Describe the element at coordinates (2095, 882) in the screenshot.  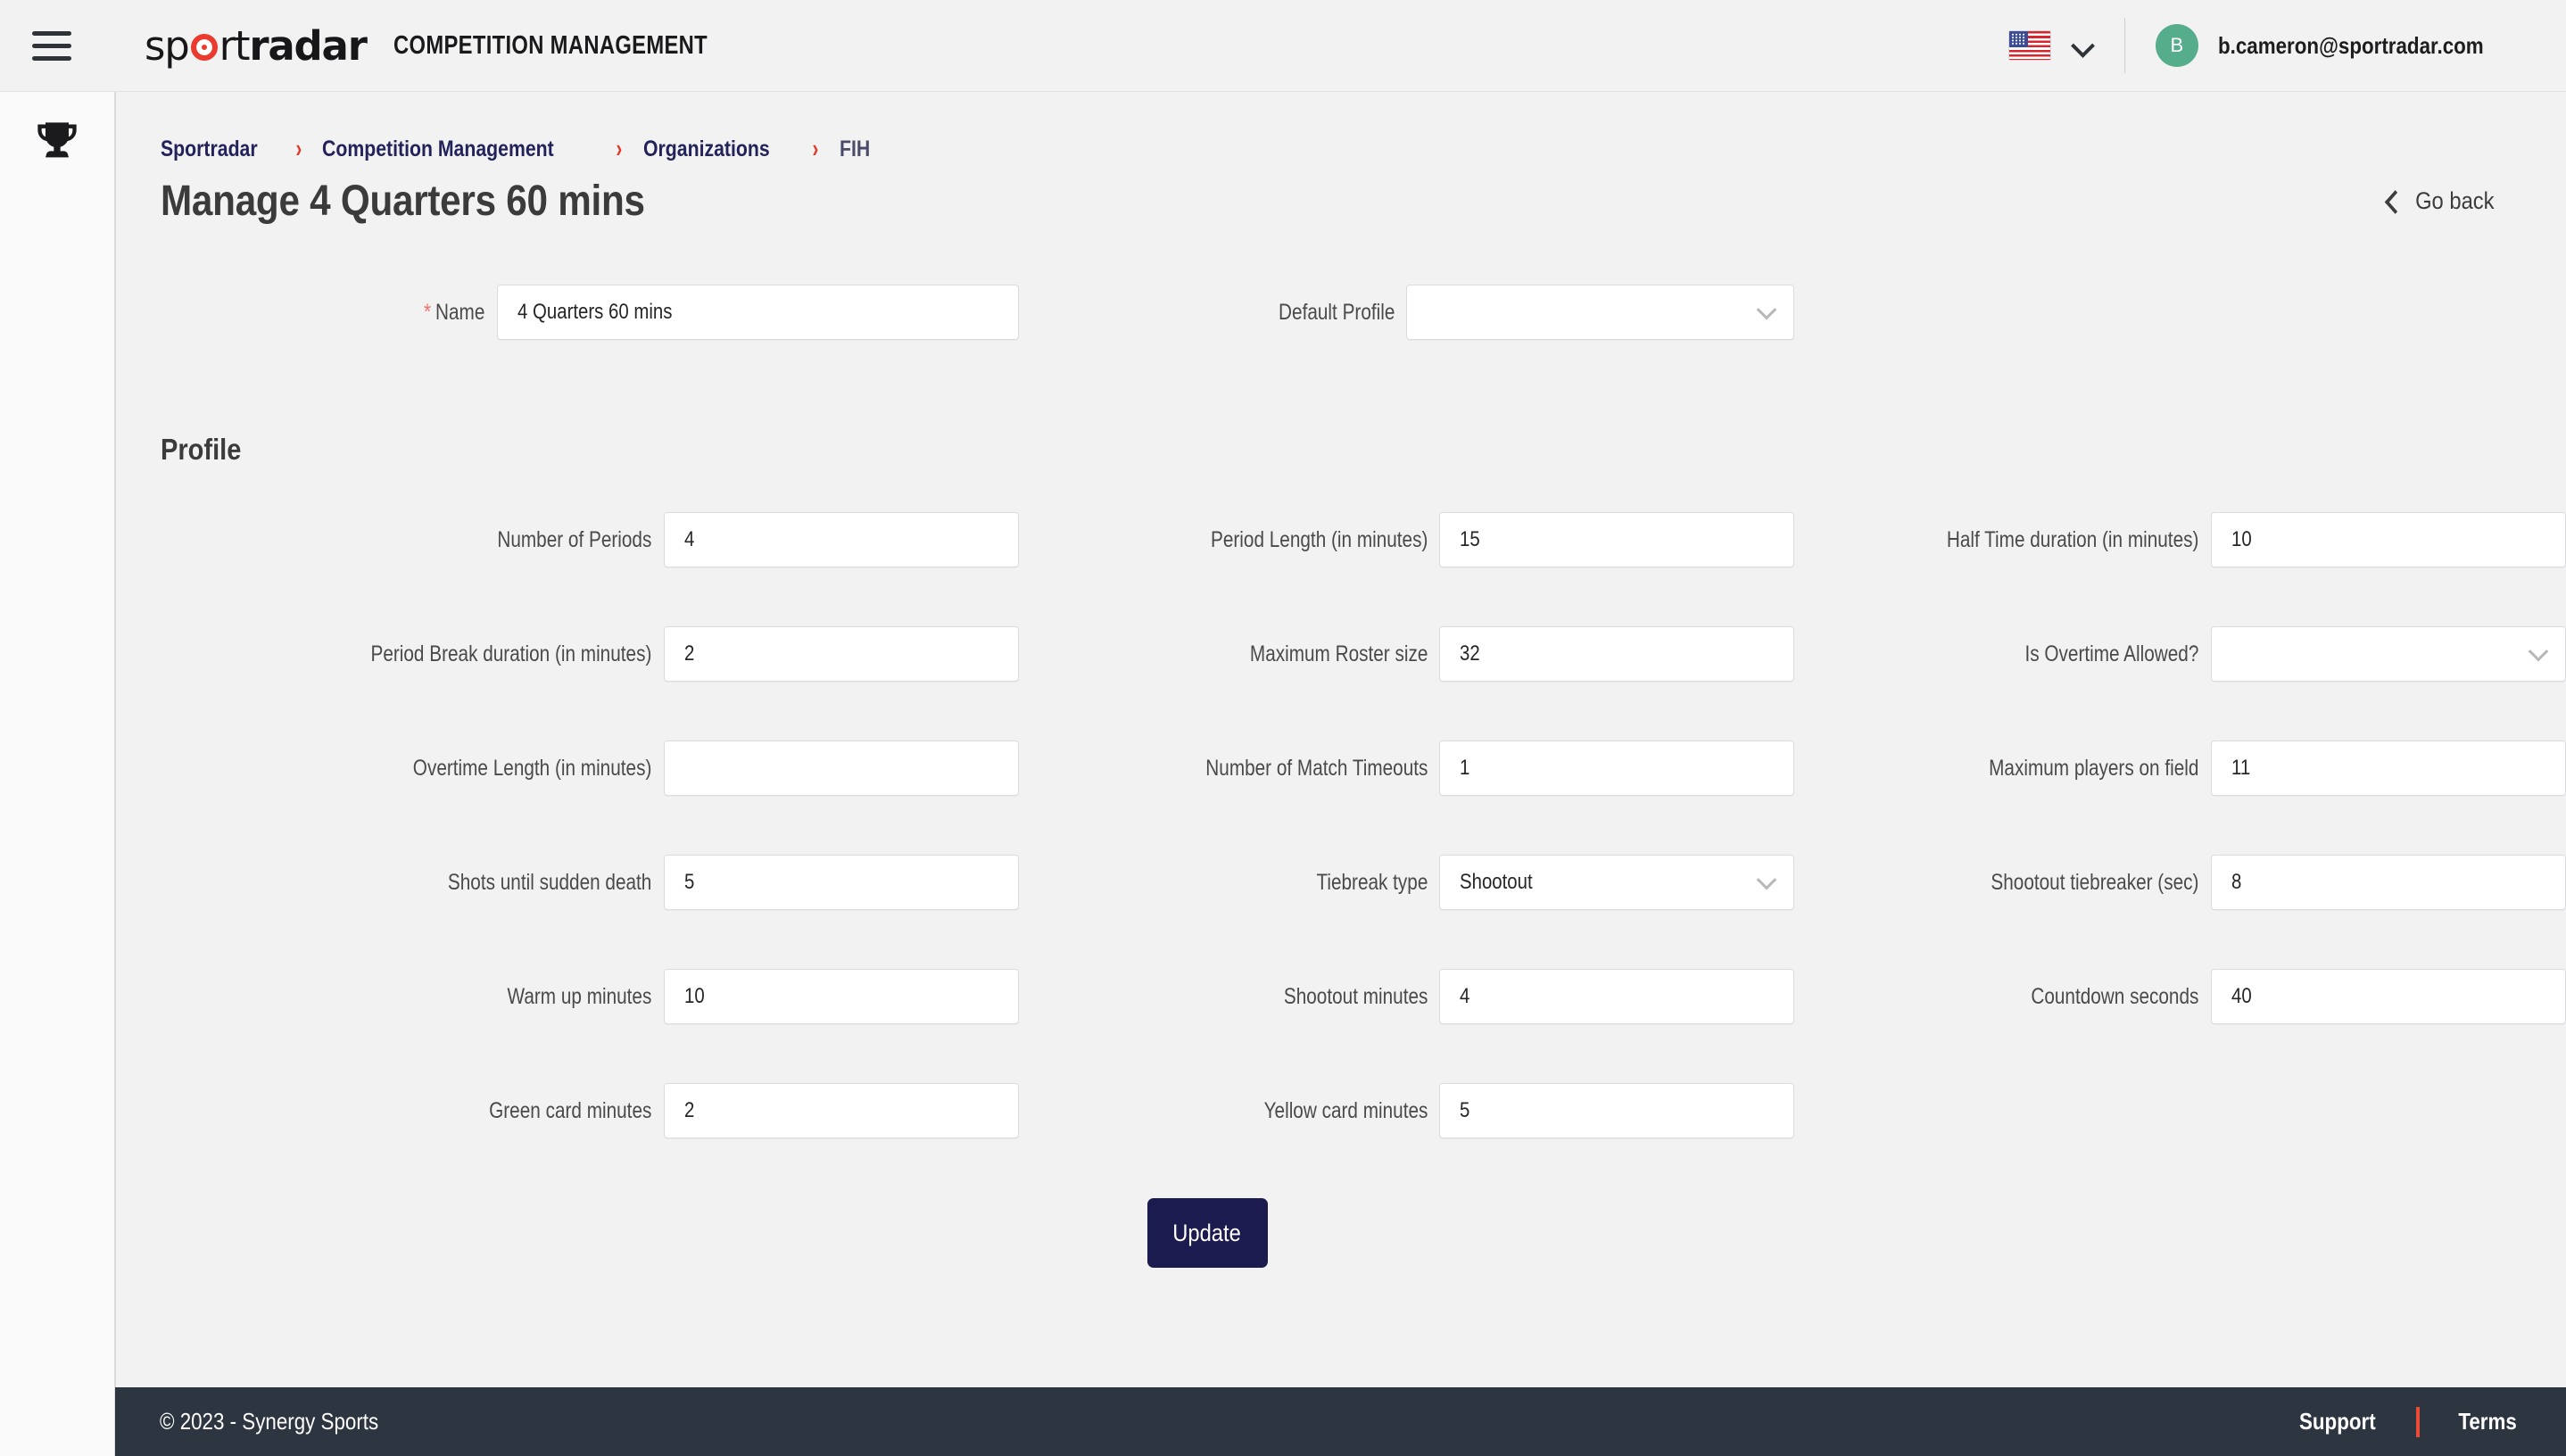
I see `field-label: Shootout tiebreaker (sec)` at that location.